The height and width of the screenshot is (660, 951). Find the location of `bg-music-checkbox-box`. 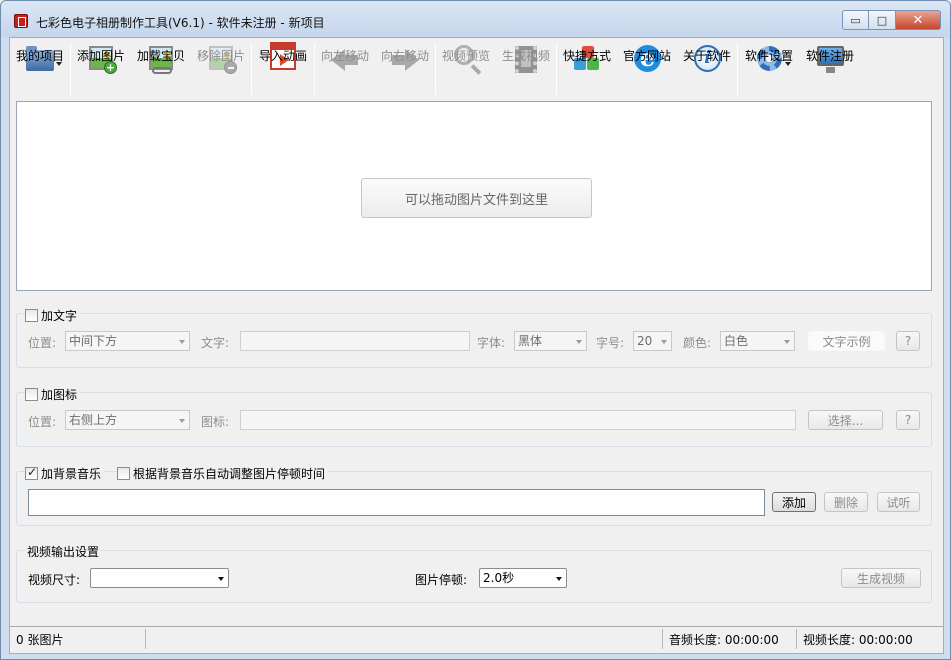

bg-music-checkbox-box is located at coordinates (31, 472).